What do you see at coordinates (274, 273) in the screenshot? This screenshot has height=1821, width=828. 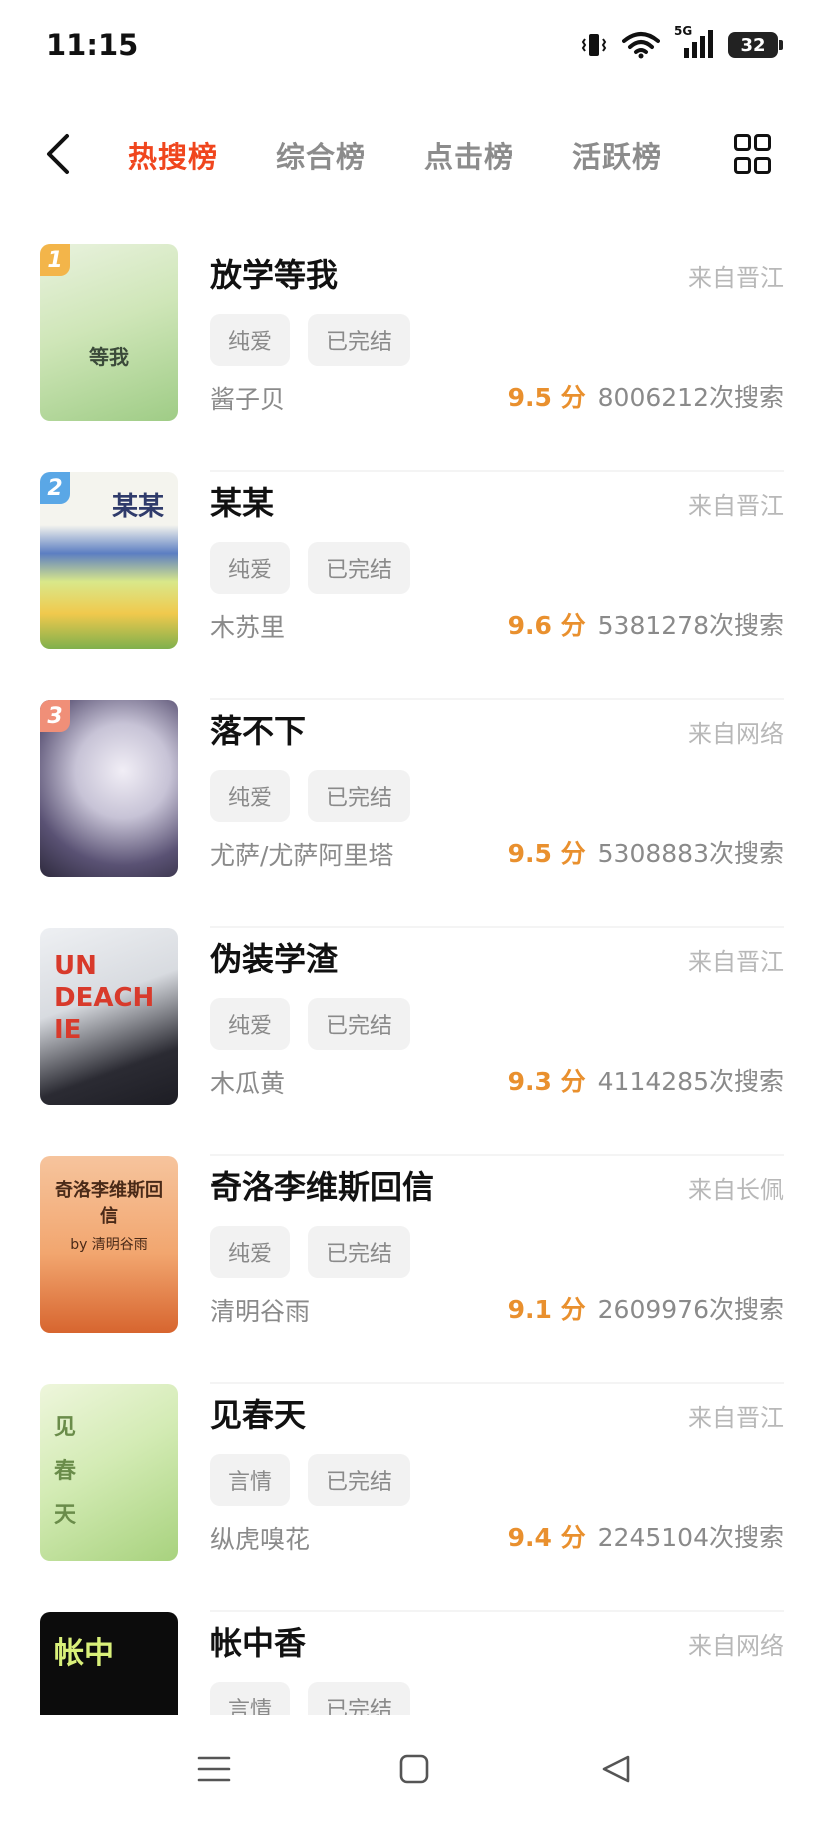 I see `book-title: 放学等我` at bounding box center [274, 273].